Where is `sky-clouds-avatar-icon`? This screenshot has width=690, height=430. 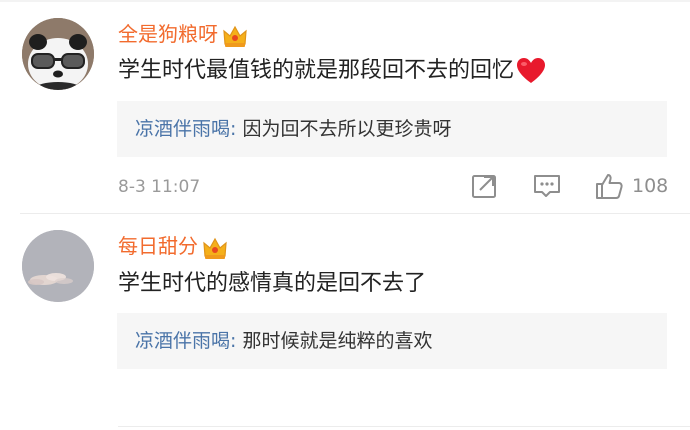
sky-clouds-avatar-icon is located at coordinates (58, 266).